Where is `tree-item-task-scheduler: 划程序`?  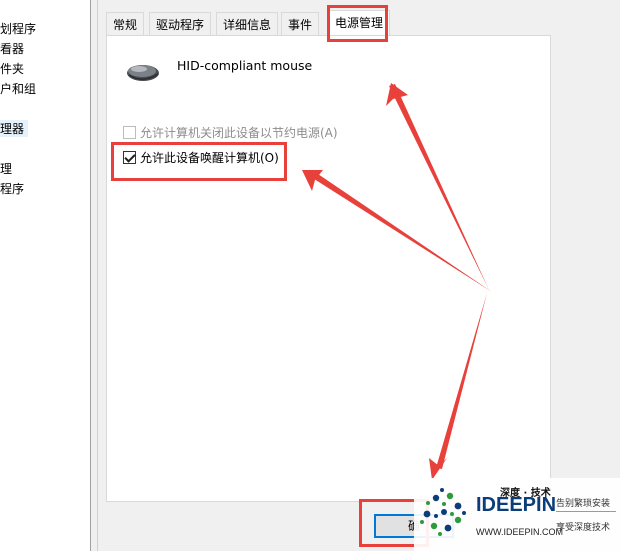 tree-item-task-scheduler: 划程序 is located at coordinates (18, 28).